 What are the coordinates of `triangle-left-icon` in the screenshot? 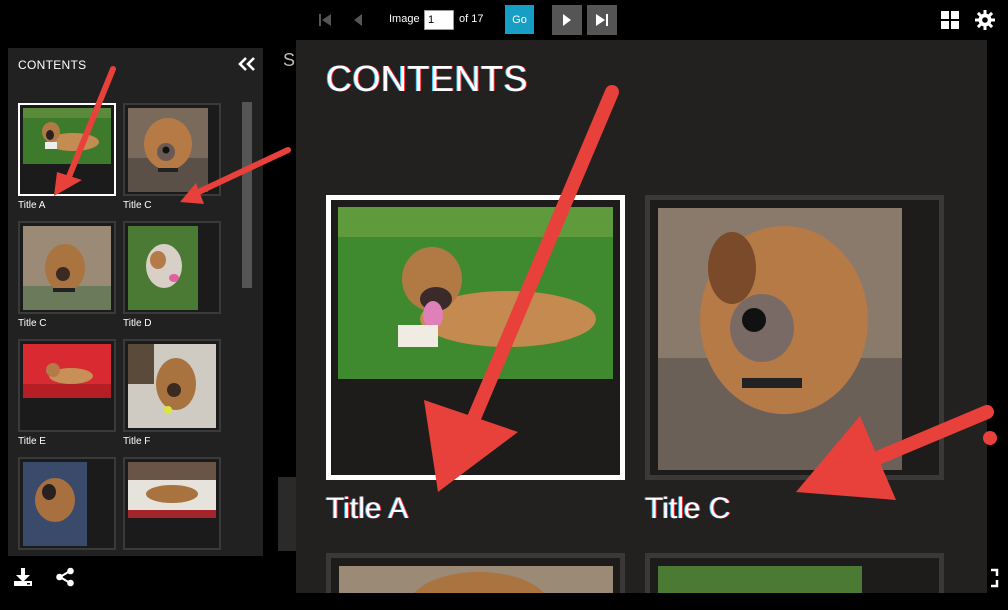 It's located at (358, 20).